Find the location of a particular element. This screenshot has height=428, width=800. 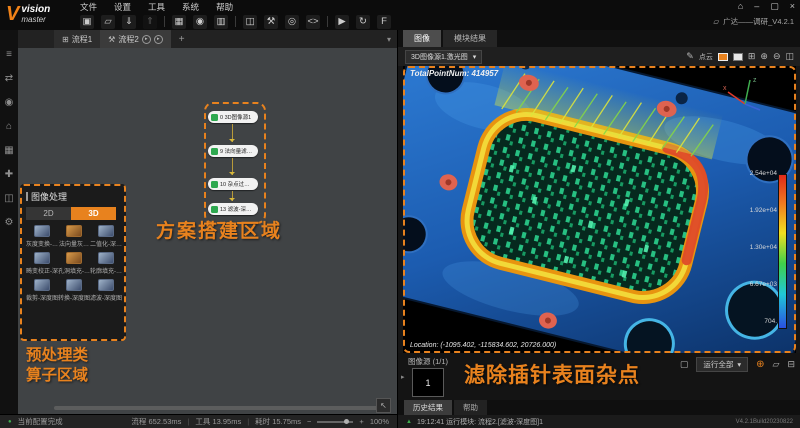

zoom-out-button: − is located at coordinates (309, 421).